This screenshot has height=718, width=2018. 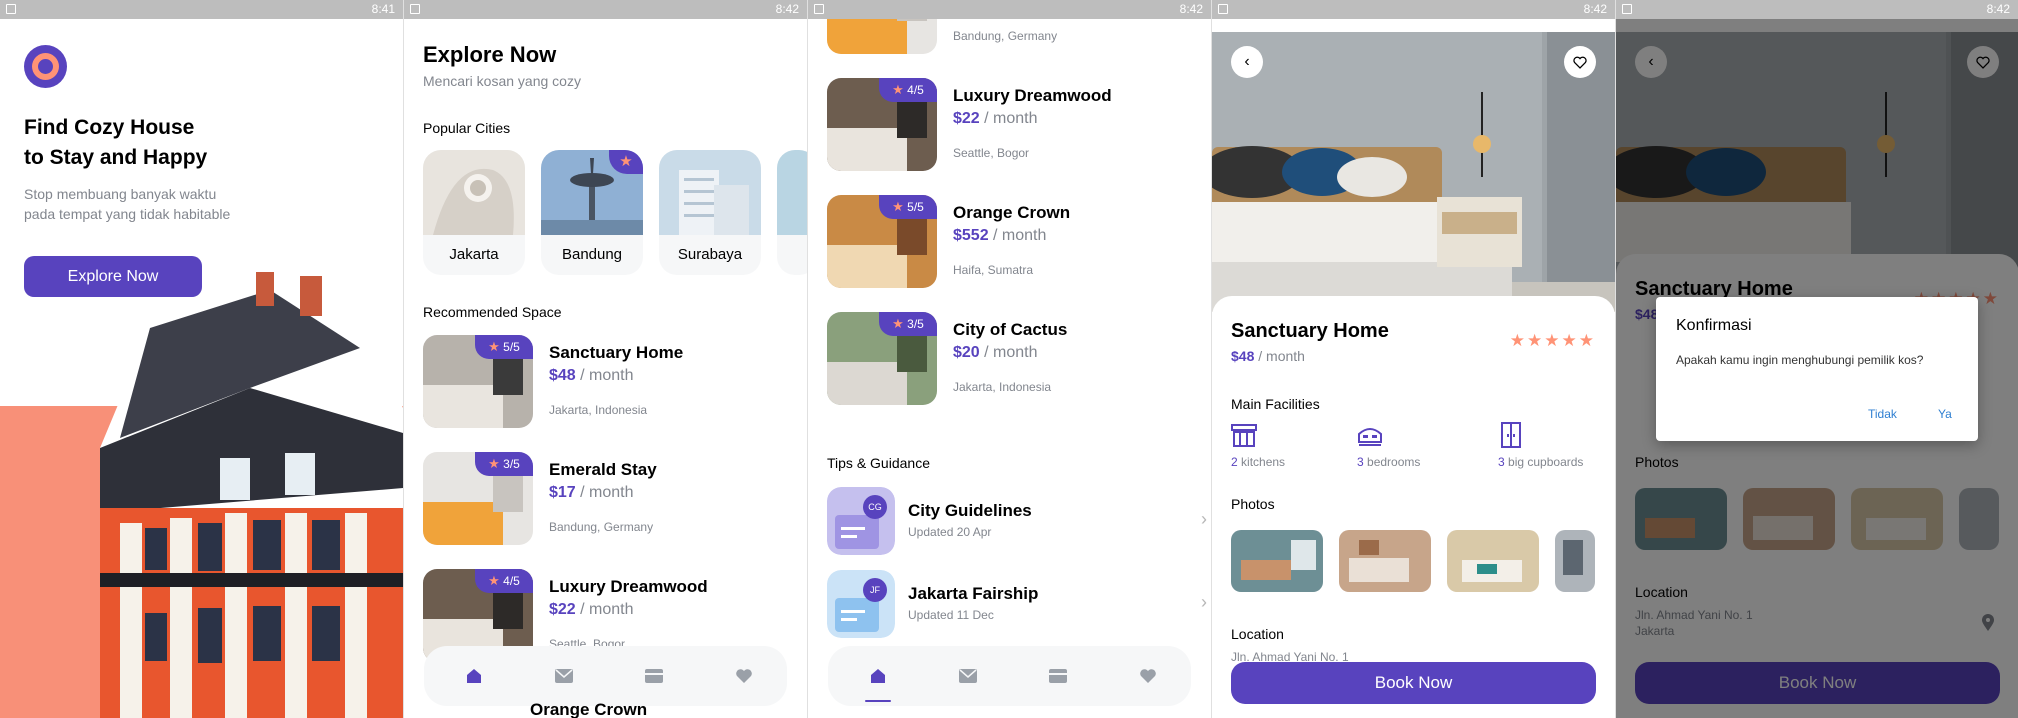 What do you see at coordinates (1413, 683) in the screenshot?
I see `book-now-button: Book Now` at bounding box center [1413, 683].